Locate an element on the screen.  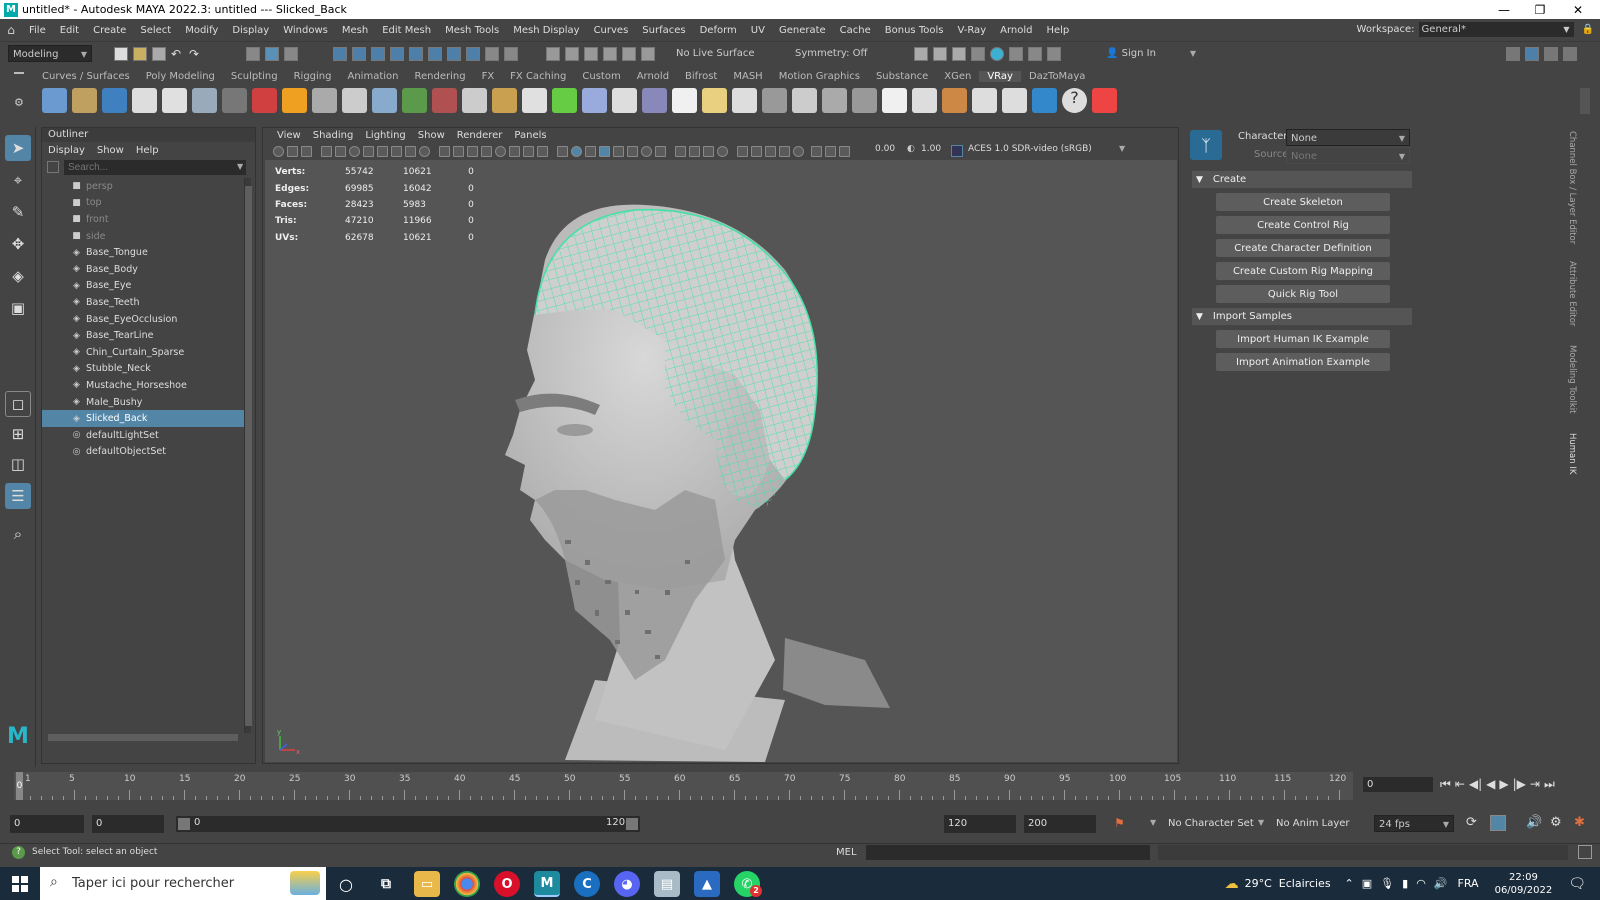
menu-curves: Curves is located at coordinates (611, 30).